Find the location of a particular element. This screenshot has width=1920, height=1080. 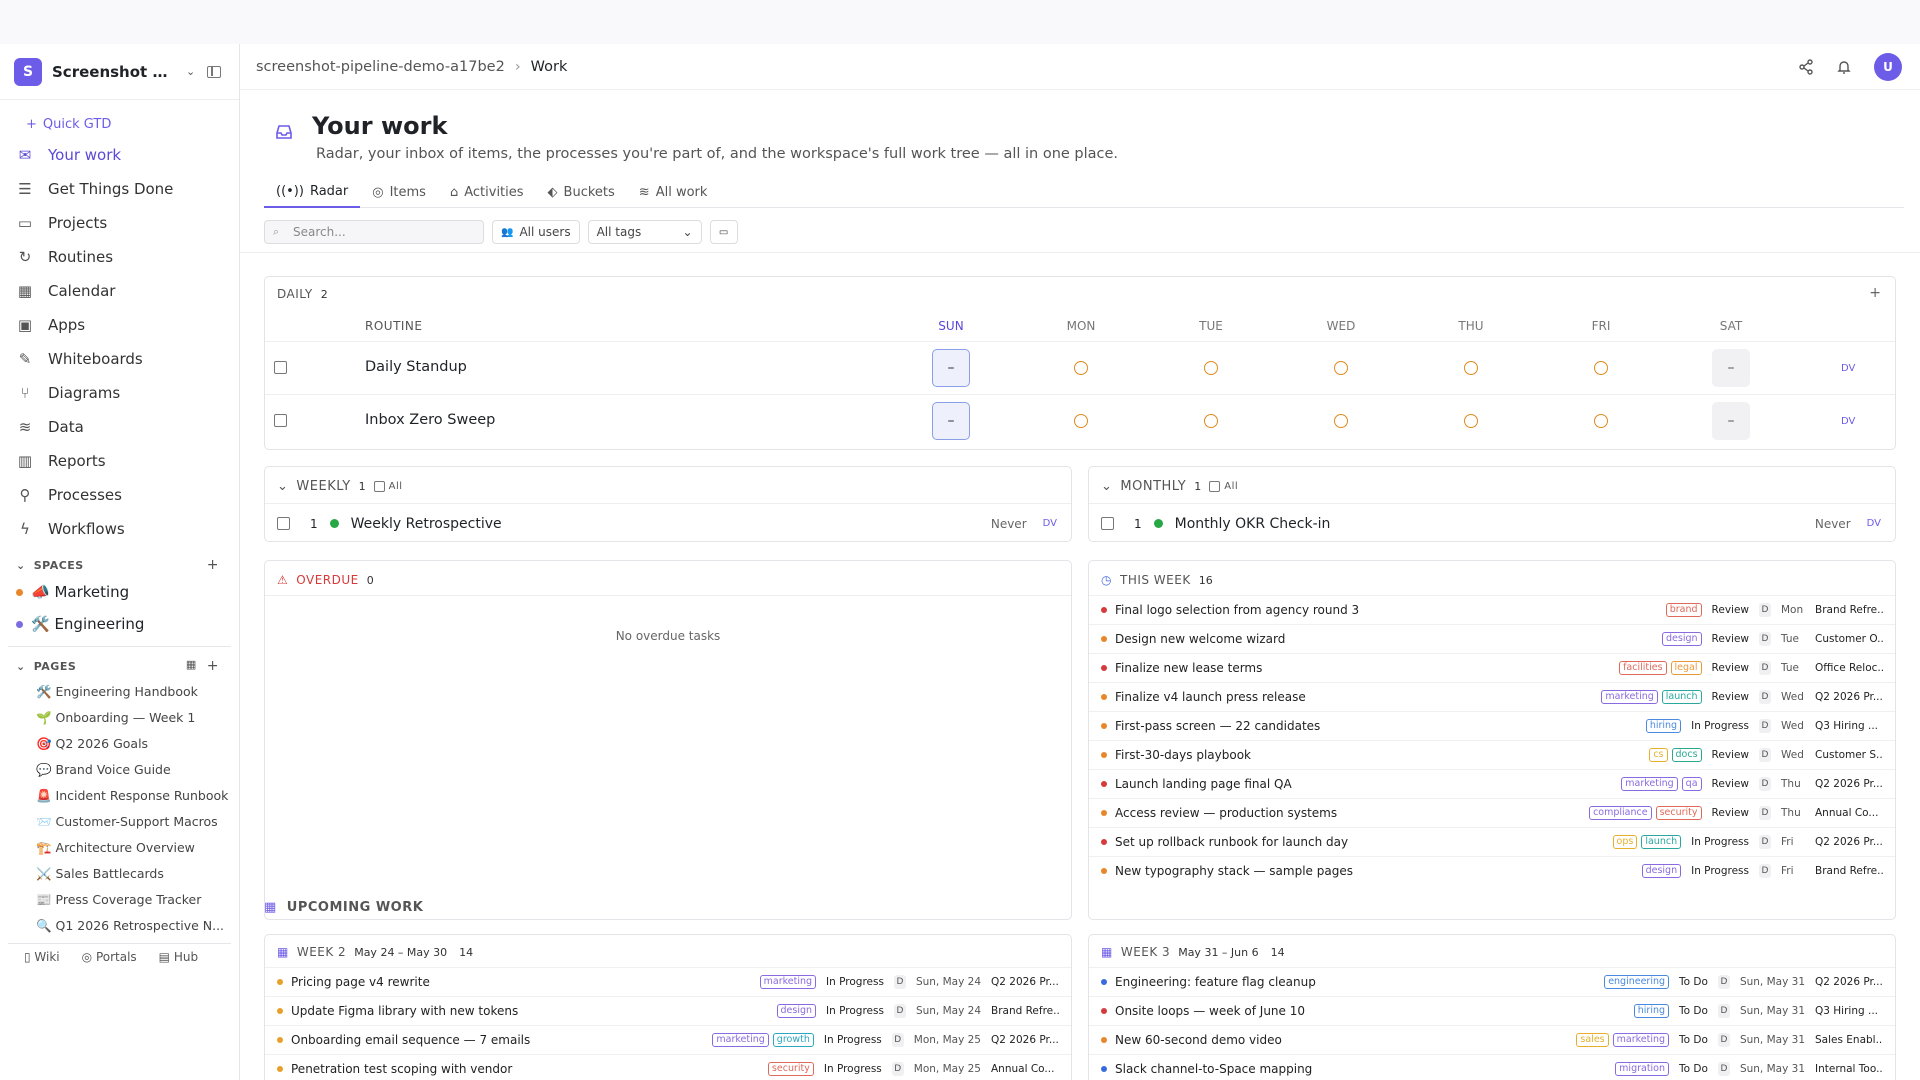

sidebar-toggle-icon is located at coordinates (214, 71).